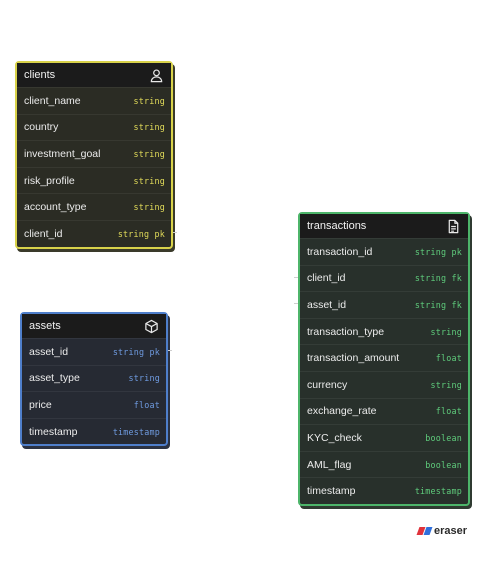 The width and height of the screenshot is (484, 571). I want to click on field-row: KYC_check boolean, so click(384, 437).